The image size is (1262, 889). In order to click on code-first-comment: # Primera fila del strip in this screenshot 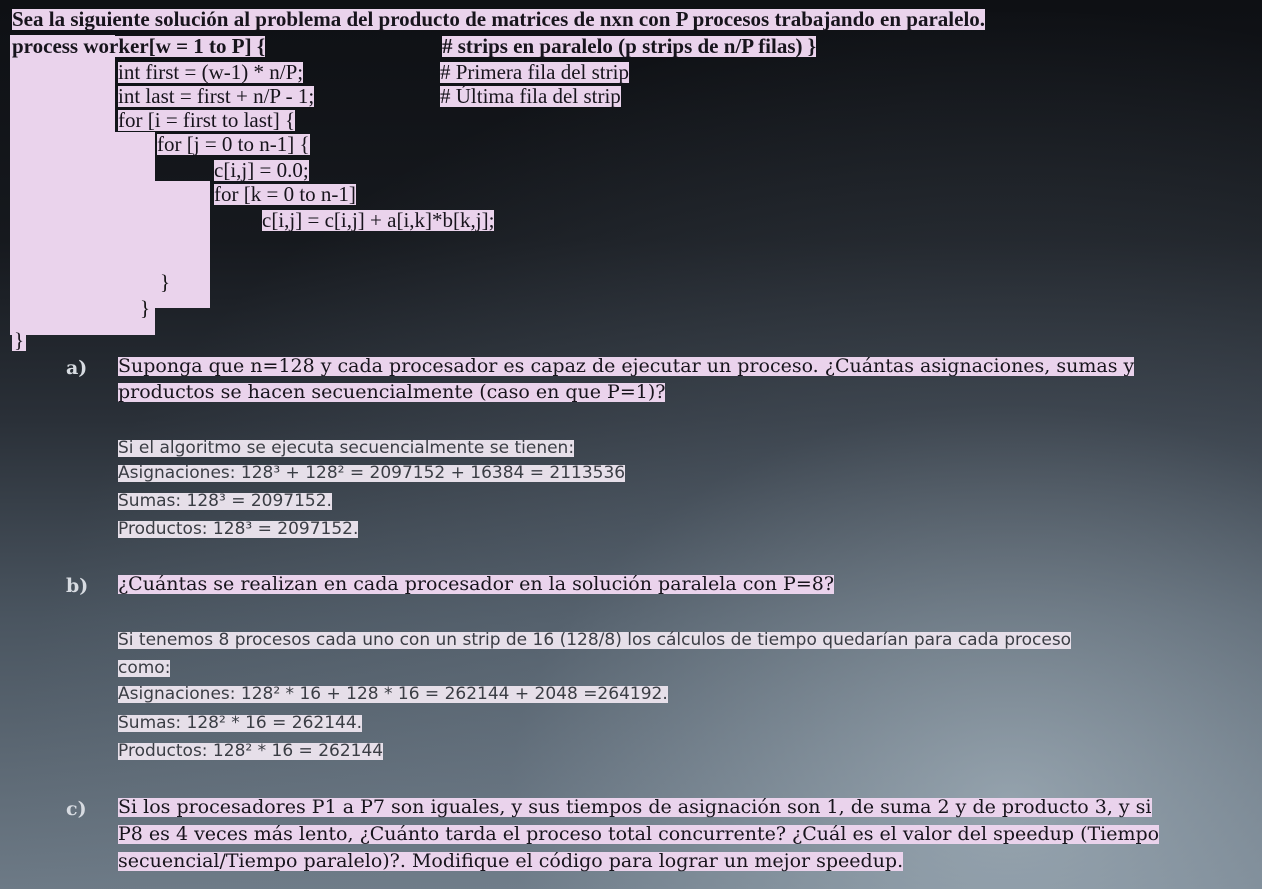, I will do `click(534, 72)`.